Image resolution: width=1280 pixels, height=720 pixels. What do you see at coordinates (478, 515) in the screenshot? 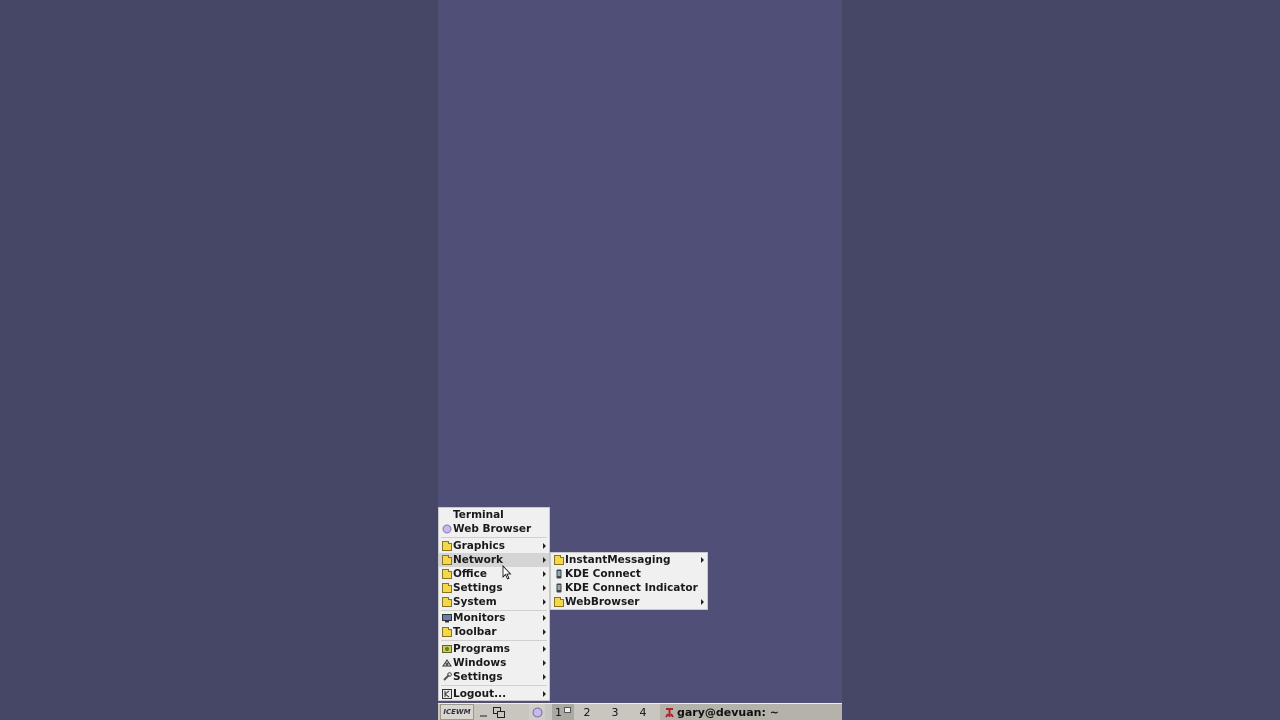
I see `menu-item-label: Terminal` at bounding box center [478, 515].